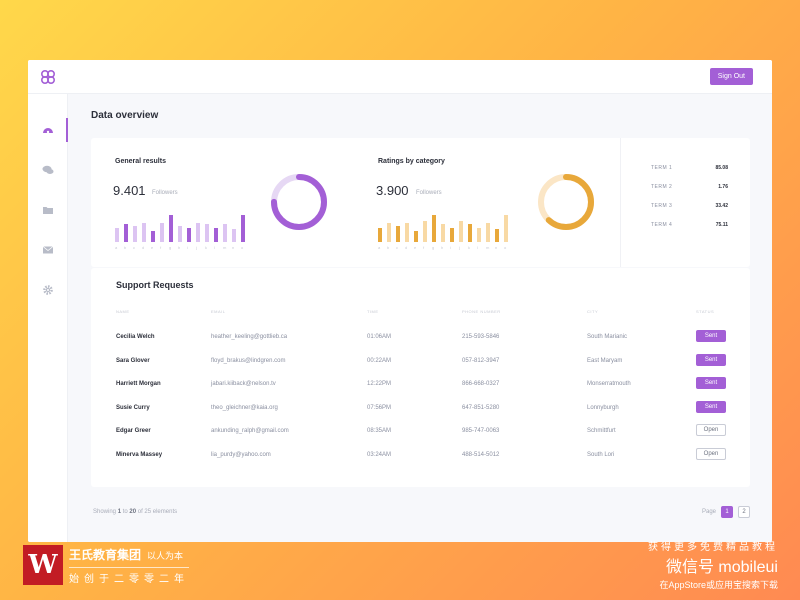  I want to click on dashboard-icon, so click(47, 131).